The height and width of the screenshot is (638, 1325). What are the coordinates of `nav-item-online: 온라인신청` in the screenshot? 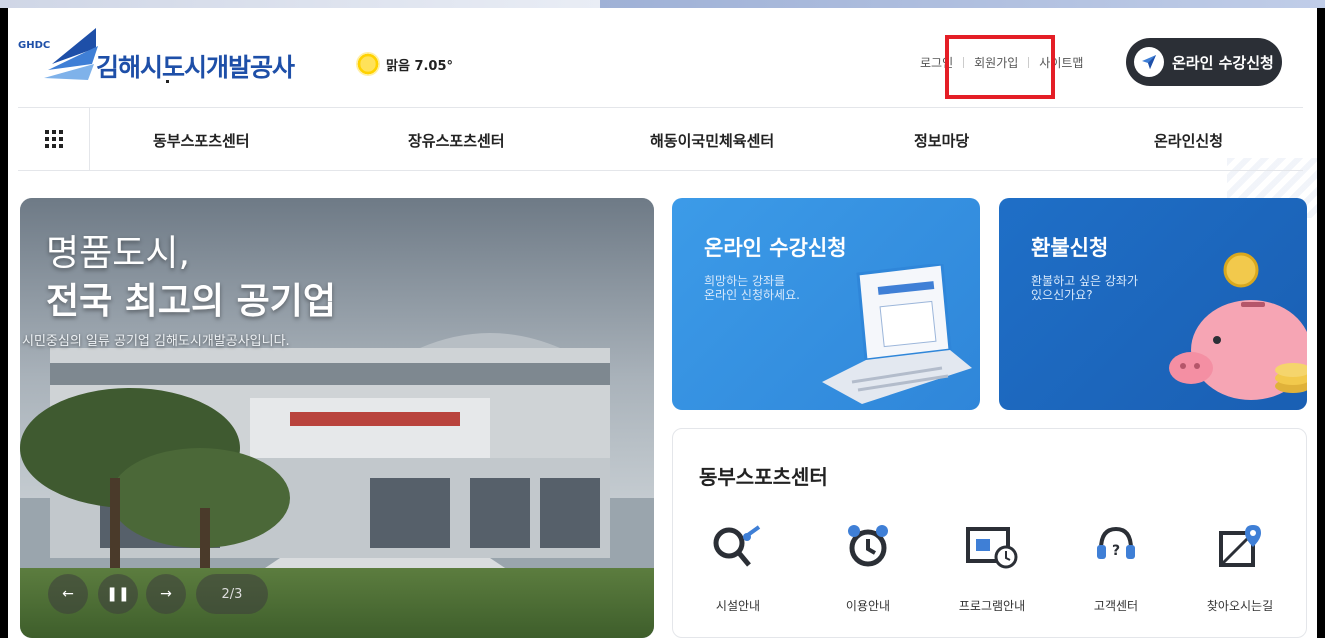 It's located at (1188, 140).